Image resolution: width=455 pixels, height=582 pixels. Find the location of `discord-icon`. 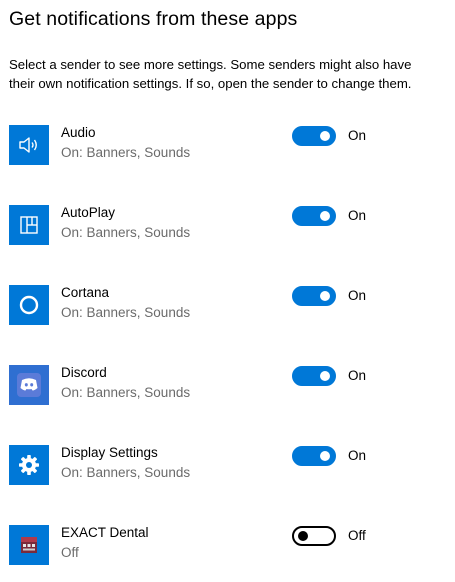

discord-icon is located at coordinates (29, 385).